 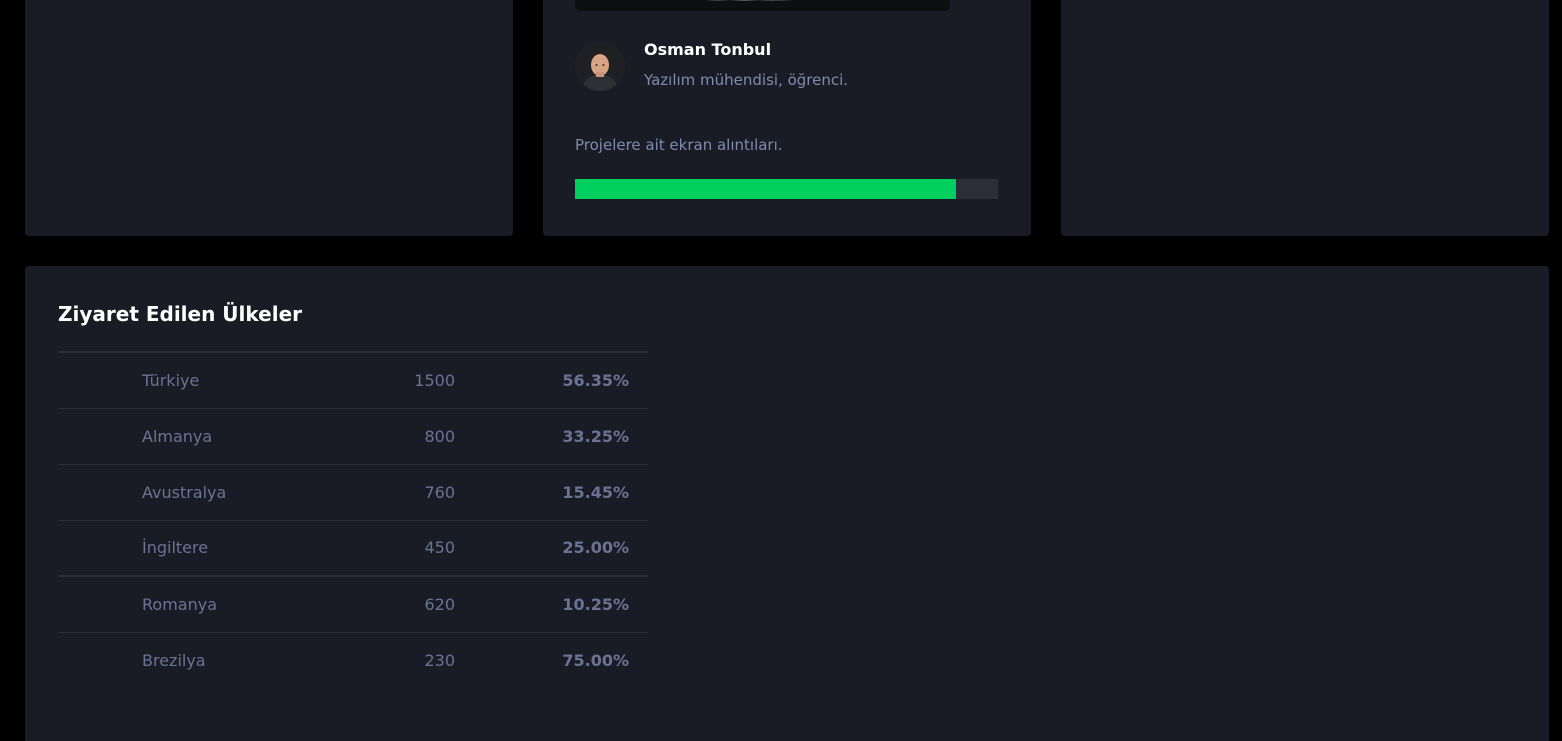 I want to click on table-row: Türkiye 1500 56.35%, so click(x=353, y=380).